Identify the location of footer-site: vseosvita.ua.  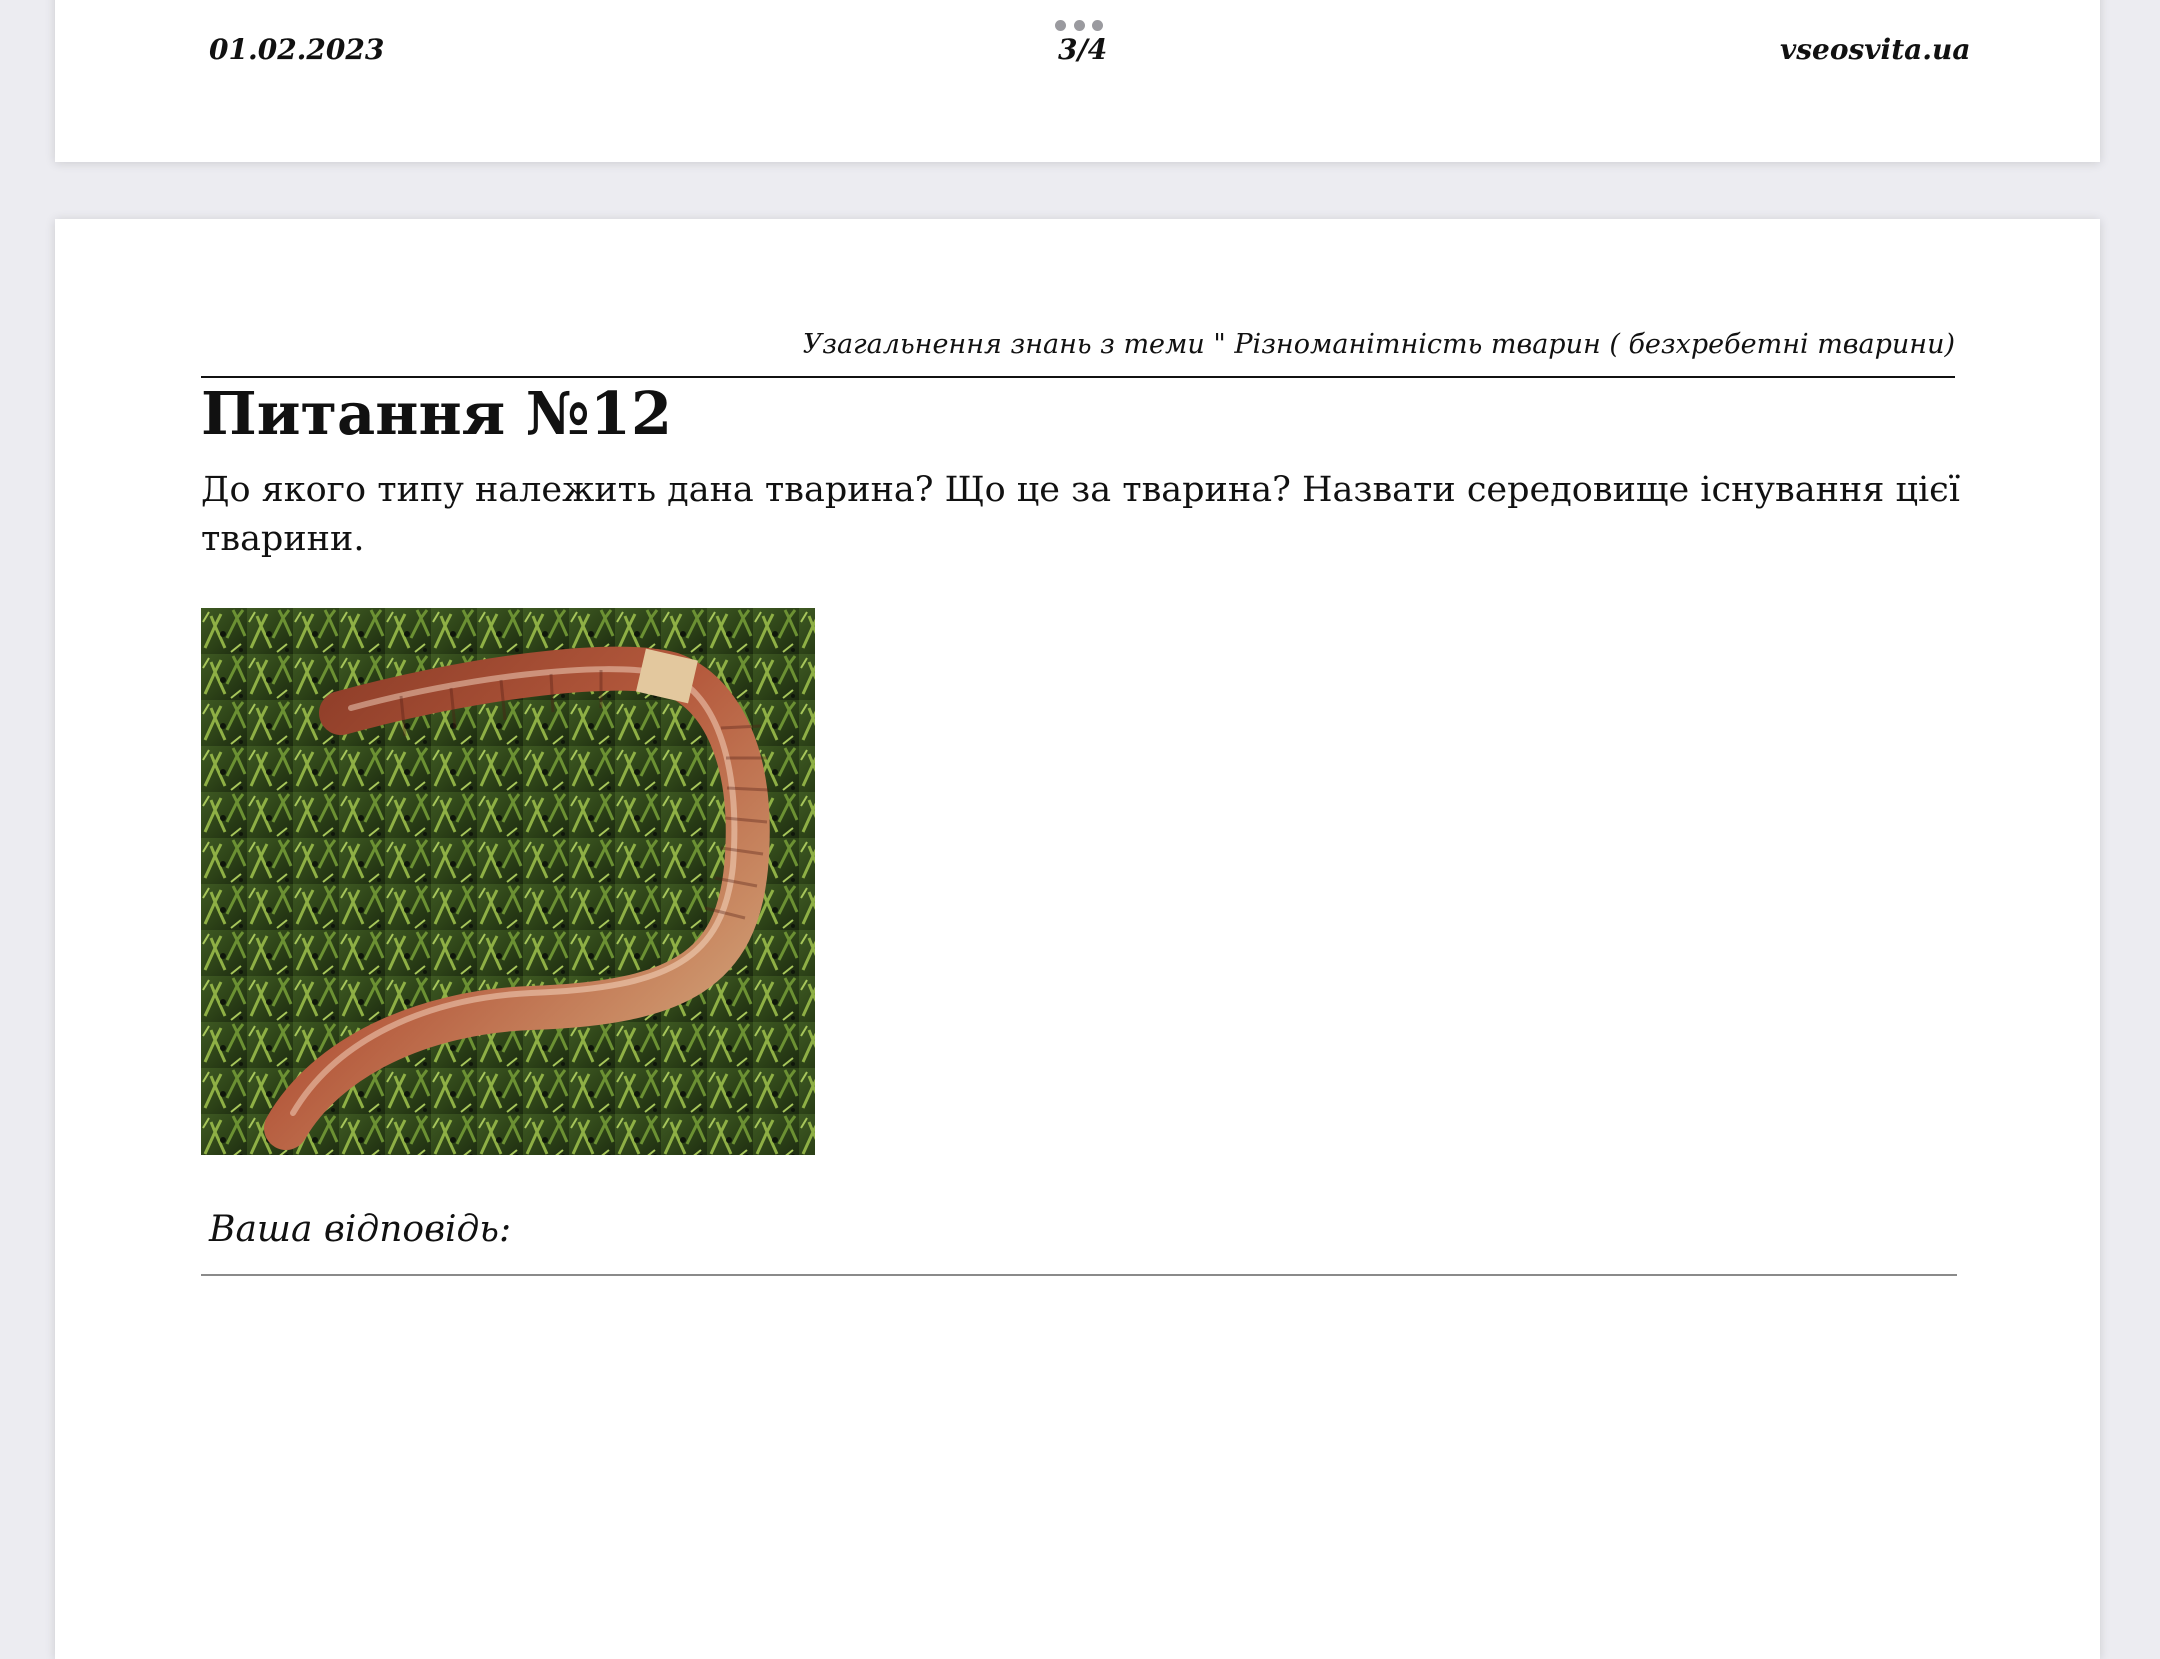
(1875, 49).